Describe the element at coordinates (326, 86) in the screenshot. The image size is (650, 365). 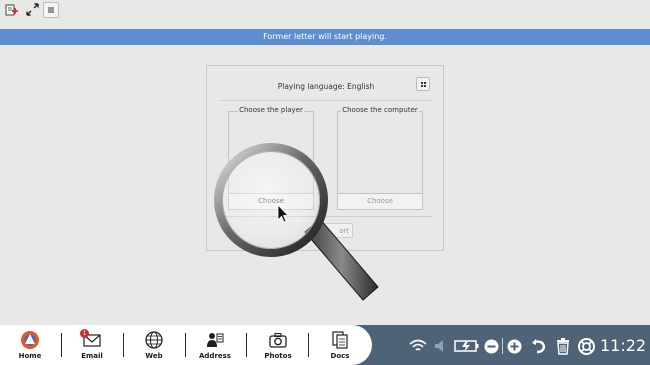
I see `playing-language-label: Playing language: English` at that location.